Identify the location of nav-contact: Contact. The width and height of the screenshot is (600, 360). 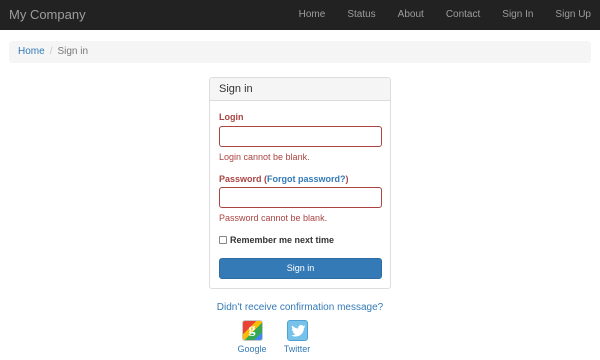
(463, 15).